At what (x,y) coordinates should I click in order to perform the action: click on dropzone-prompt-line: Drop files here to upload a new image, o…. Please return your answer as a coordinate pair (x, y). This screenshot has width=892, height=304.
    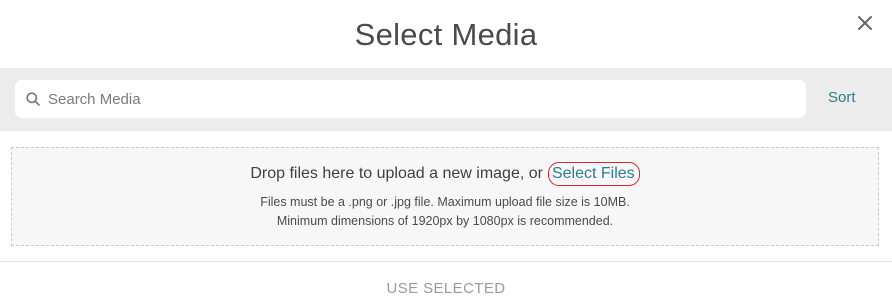
    Looking at the image, I should click on (445, 174).